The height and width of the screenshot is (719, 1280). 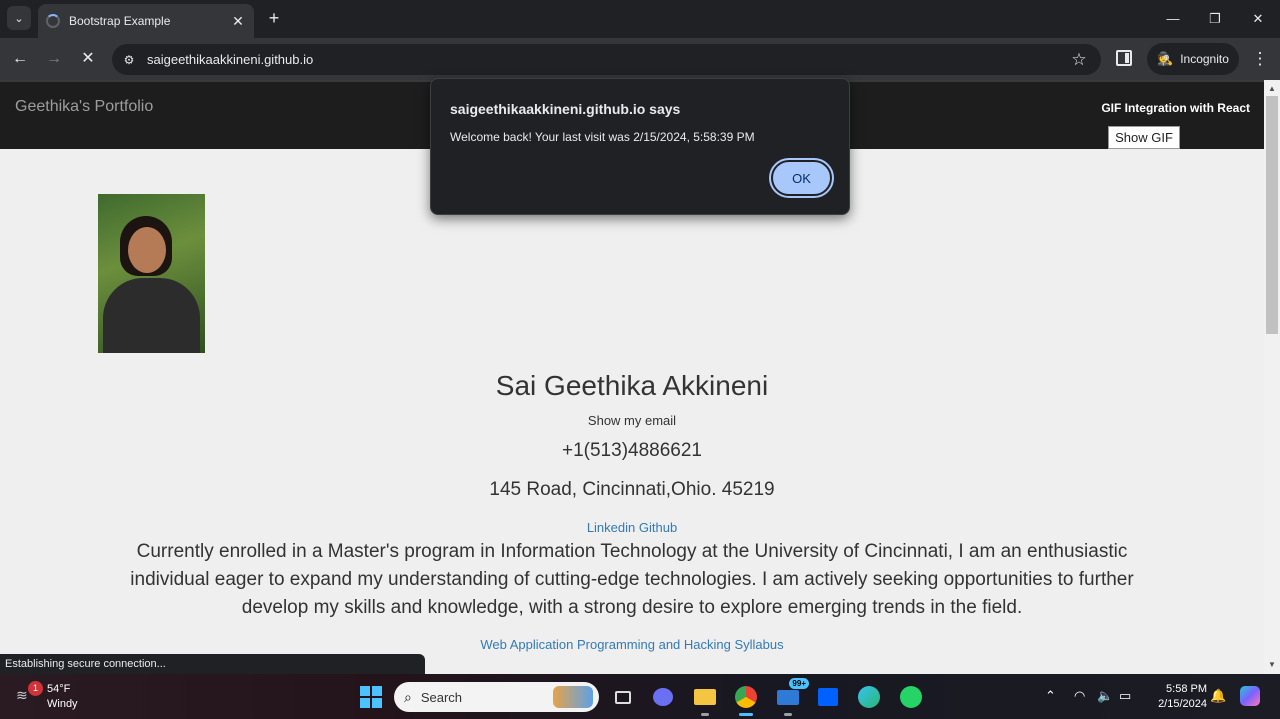 I want to click on tab-search-button: ⌄, so click(x=19, y=18).